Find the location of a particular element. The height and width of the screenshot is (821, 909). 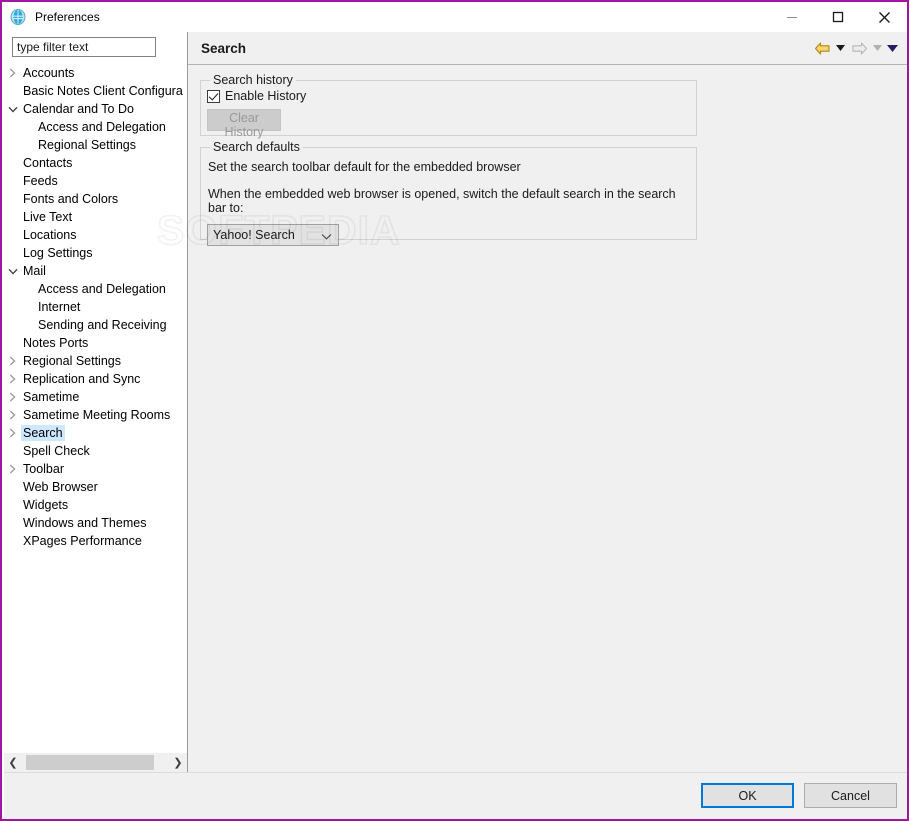

sidebar-item-sending-and-receiving: Sending and Receiving is located at coordinates (95, 325).